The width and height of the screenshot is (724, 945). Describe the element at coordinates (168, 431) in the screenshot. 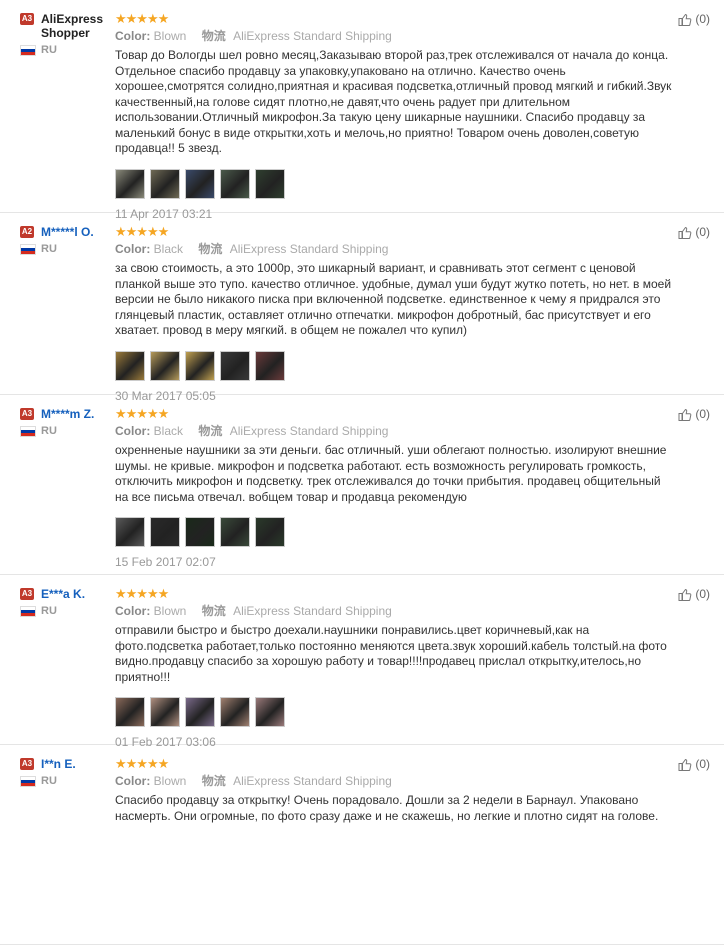

I see `color-value: Black` at that location.